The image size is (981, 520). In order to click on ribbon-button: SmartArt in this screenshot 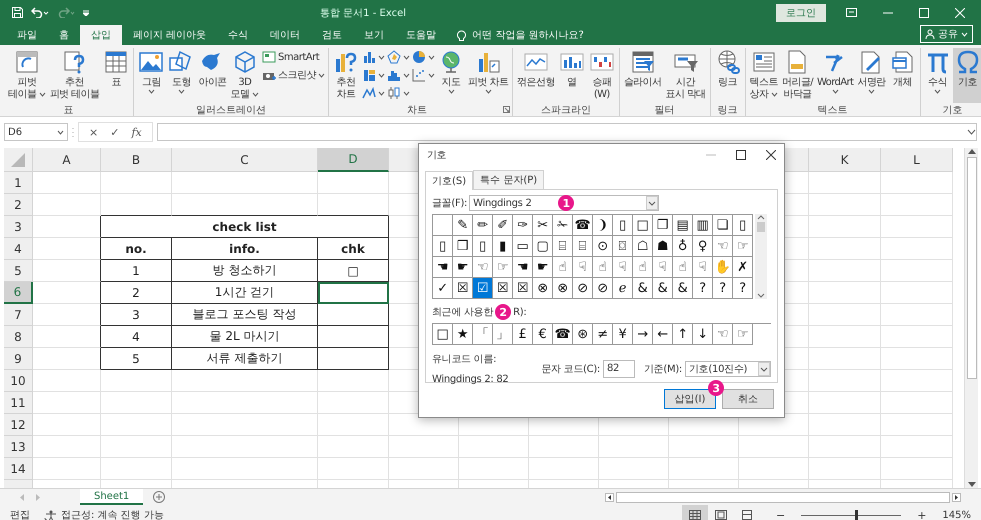, I will do `click(293, 57)`.